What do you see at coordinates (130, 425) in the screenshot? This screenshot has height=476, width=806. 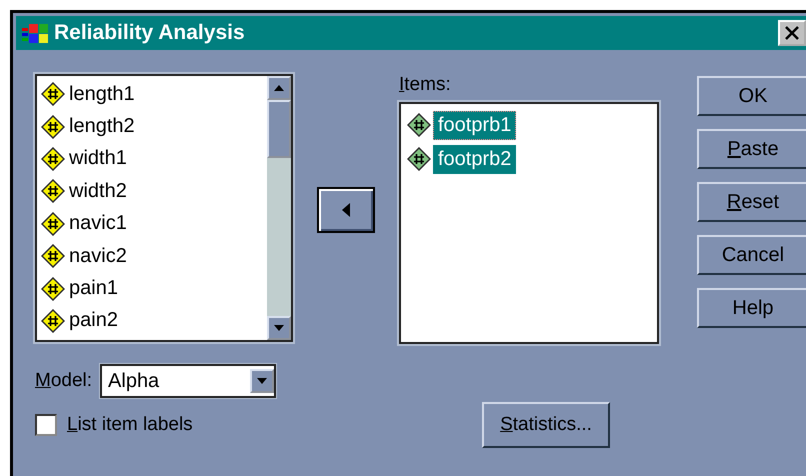 I see `checkbox-label: List item labels` at bounding box center [130, 425].